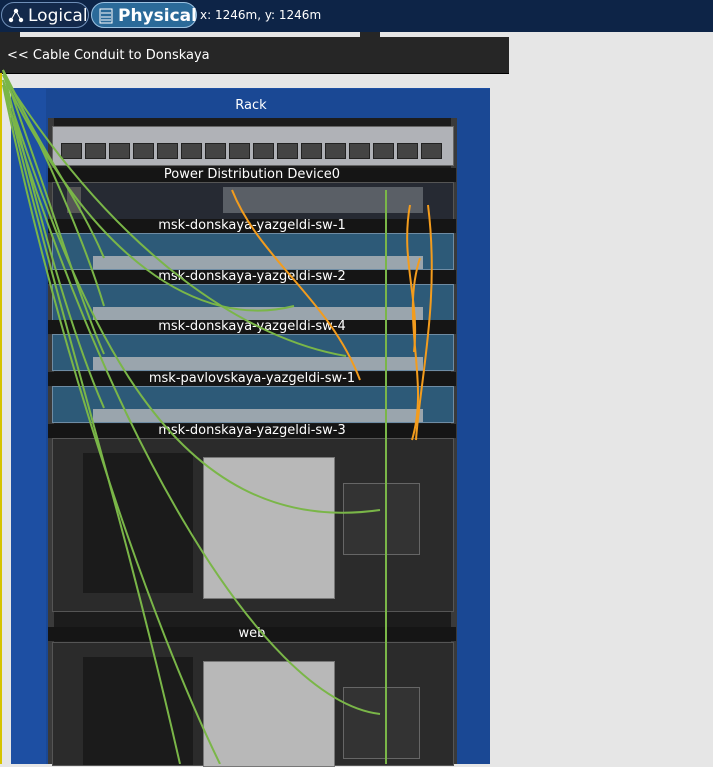  I want to click on device-label-pdu: Power Distribution Device0, so click(252, 175).